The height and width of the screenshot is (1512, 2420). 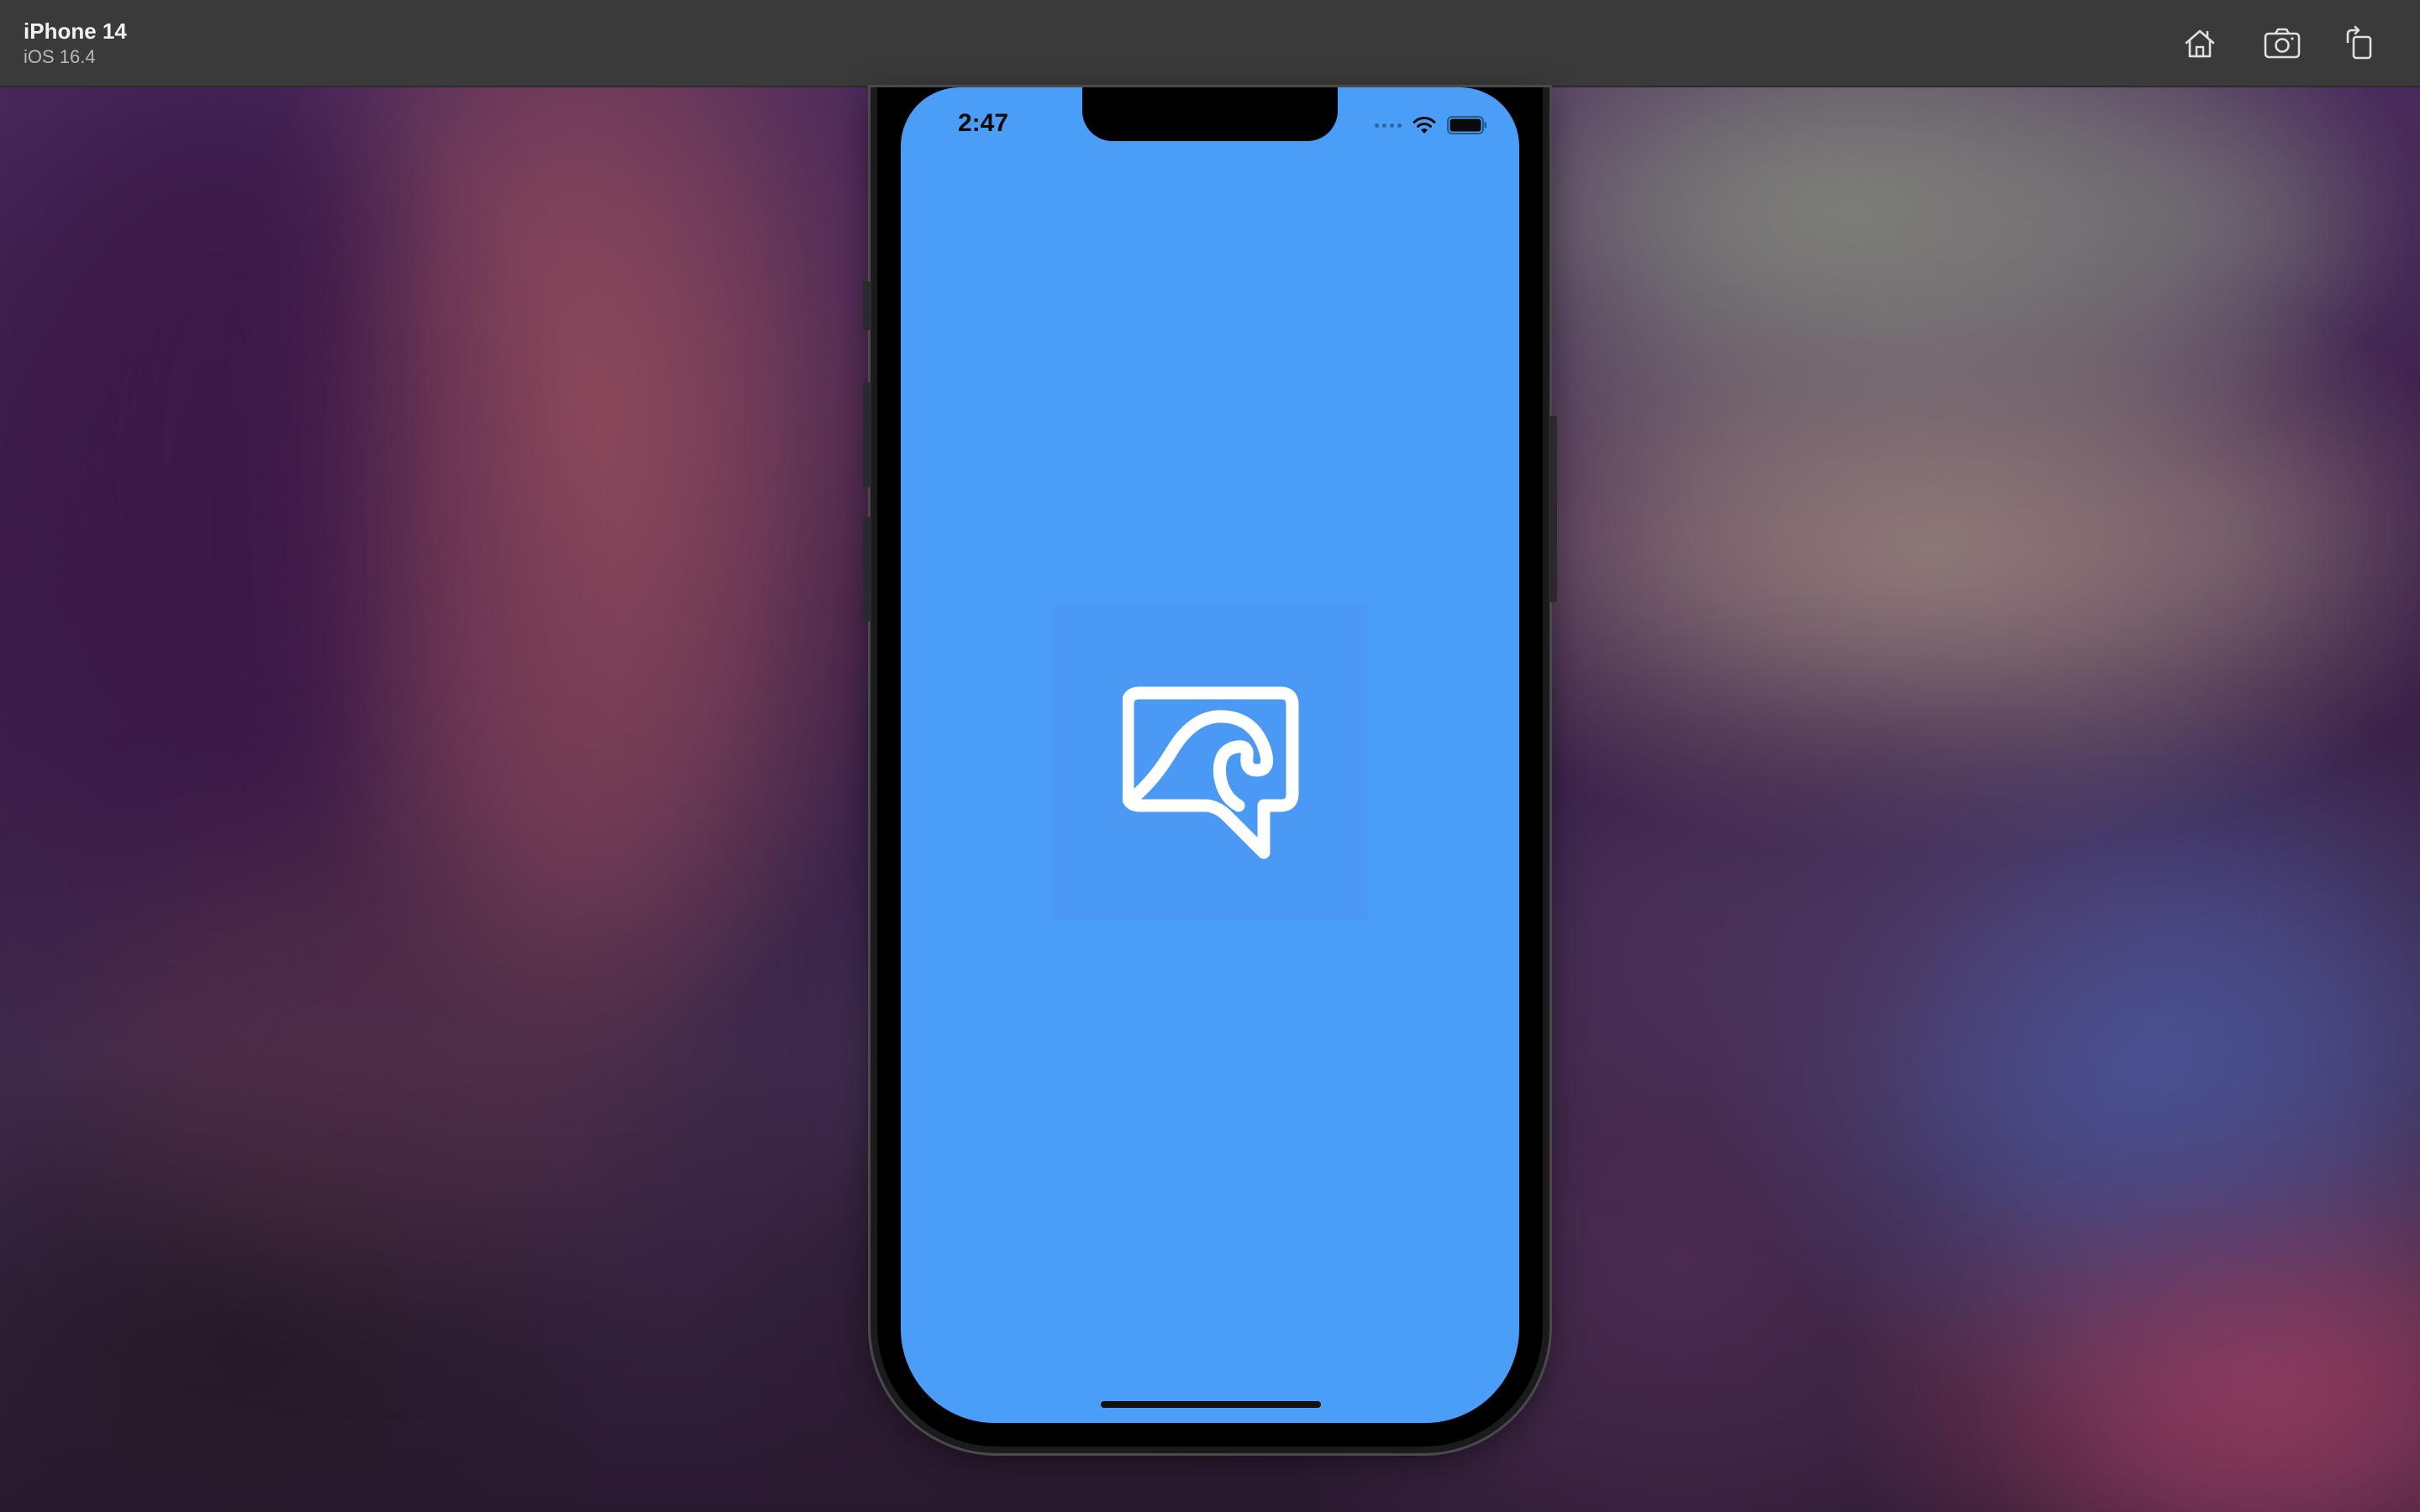 I want to click on rotate-button, so click(x=2359, y=44).